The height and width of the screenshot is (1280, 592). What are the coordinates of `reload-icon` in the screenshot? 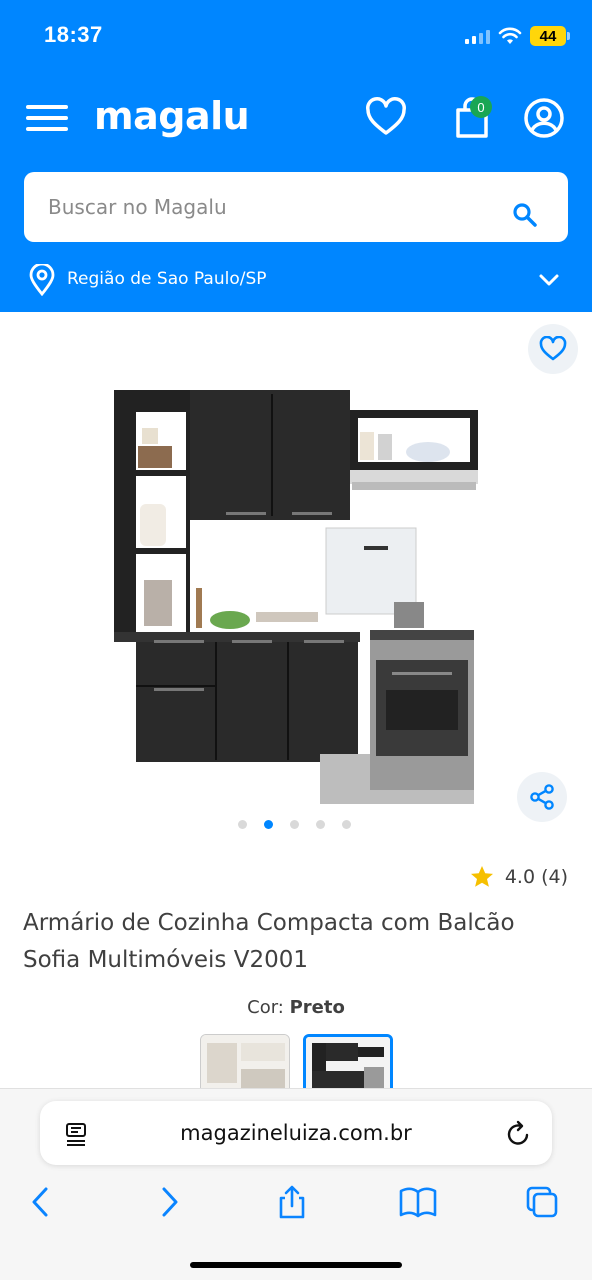 It's located at (519, 1133).